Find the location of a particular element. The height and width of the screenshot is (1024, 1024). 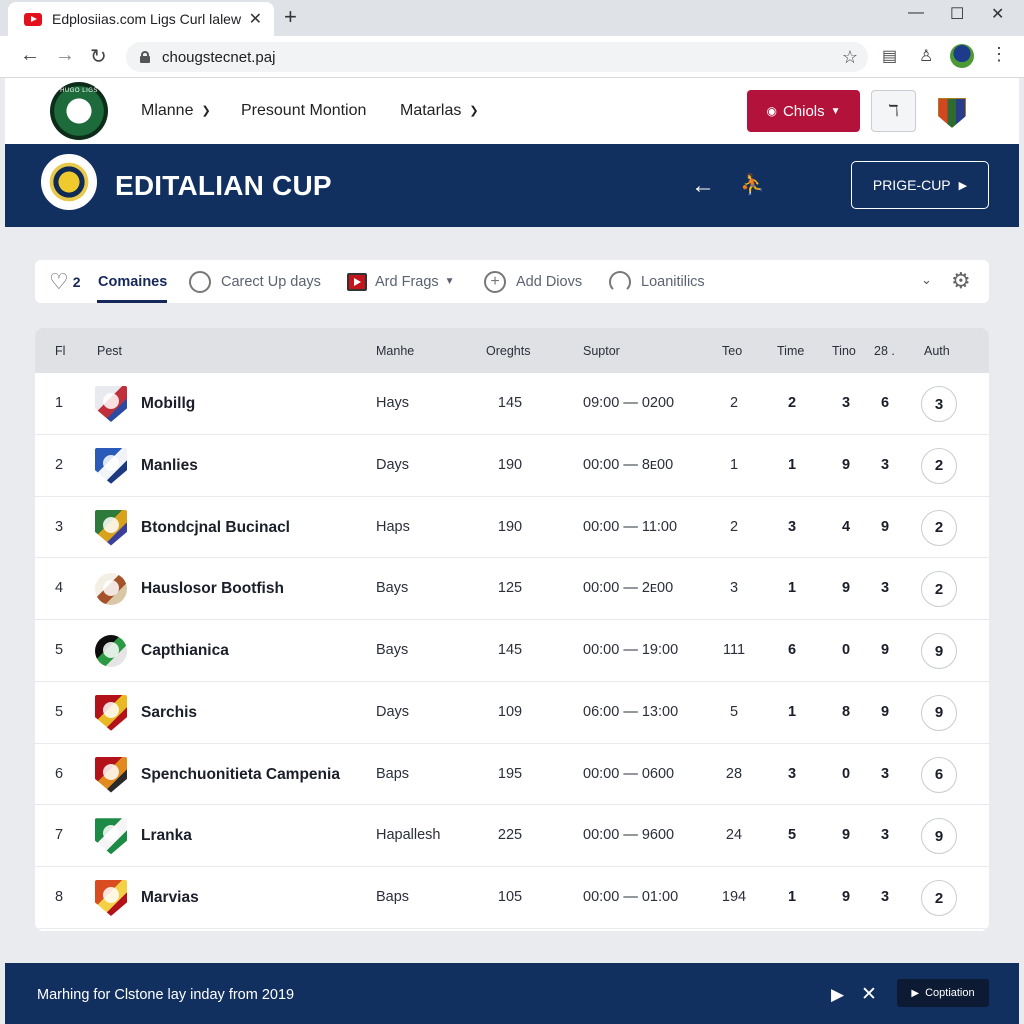

tab-carect-up-days: Carect Up days is located at coordinates (255, 281).